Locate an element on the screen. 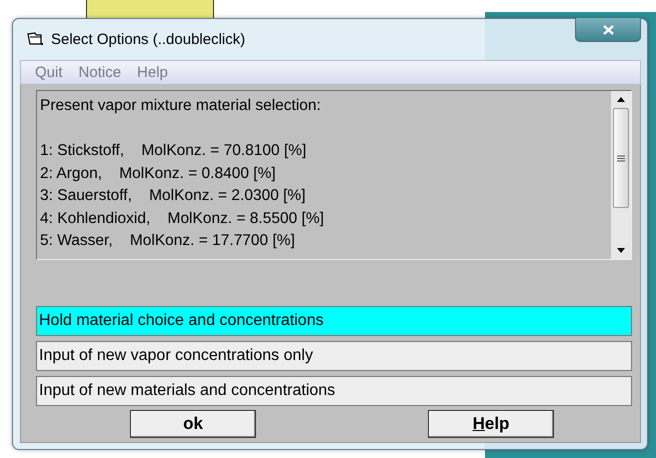 The height and width of the screenshot is (458, 656). window-title: Select Options (..doubleclick) is located at coordinates (148, 39).